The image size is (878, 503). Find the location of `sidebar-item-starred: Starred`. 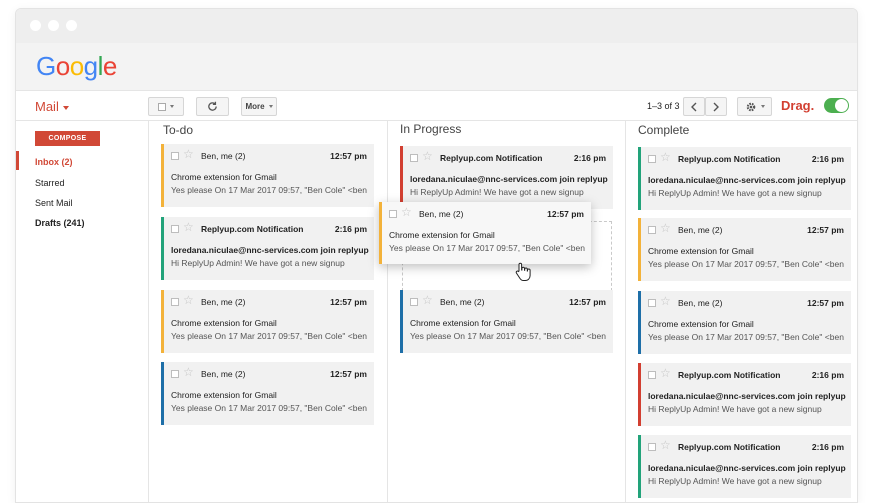

sidebar-item-starred: Starred is located at coordinates (50, 183).